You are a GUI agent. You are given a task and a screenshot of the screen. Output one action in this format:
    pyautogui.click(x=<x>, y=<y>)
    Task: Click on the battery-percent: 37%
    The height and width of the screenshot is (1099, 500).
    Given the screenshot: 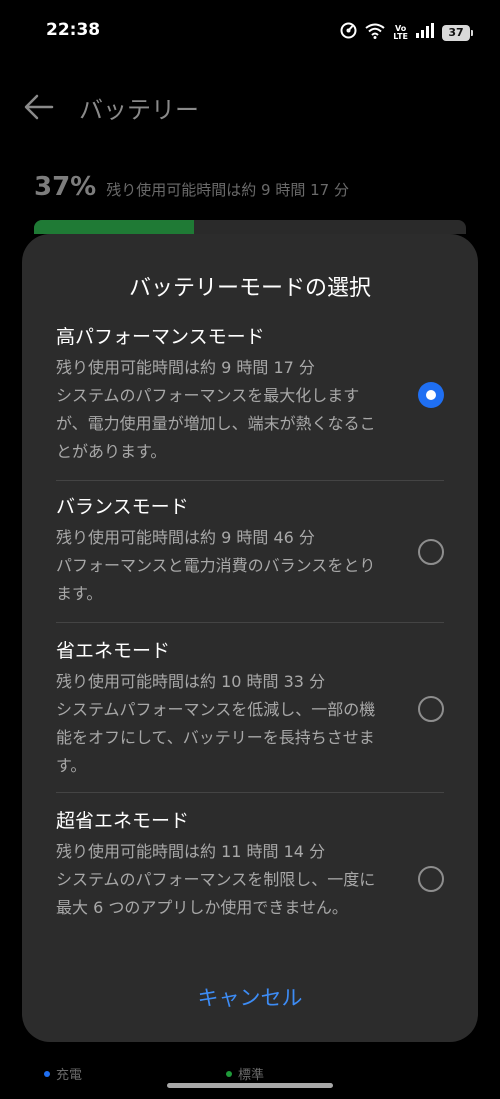 What is the action you would take?
    pyautogui.click(x=65, y=187)
    